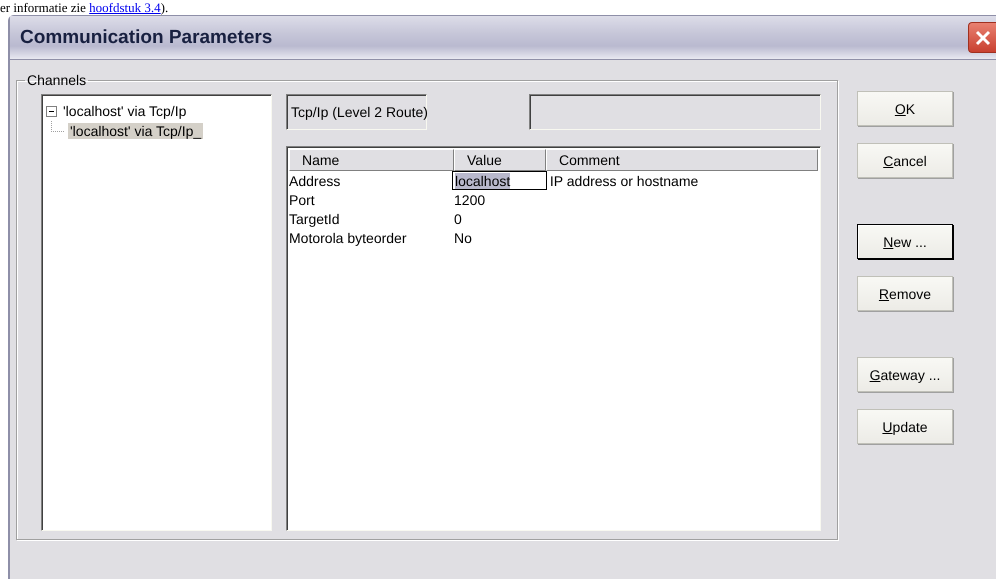  Describe the element at coordinates (499, 180) in the screenshot. I see `value-input: localhost` at that location.